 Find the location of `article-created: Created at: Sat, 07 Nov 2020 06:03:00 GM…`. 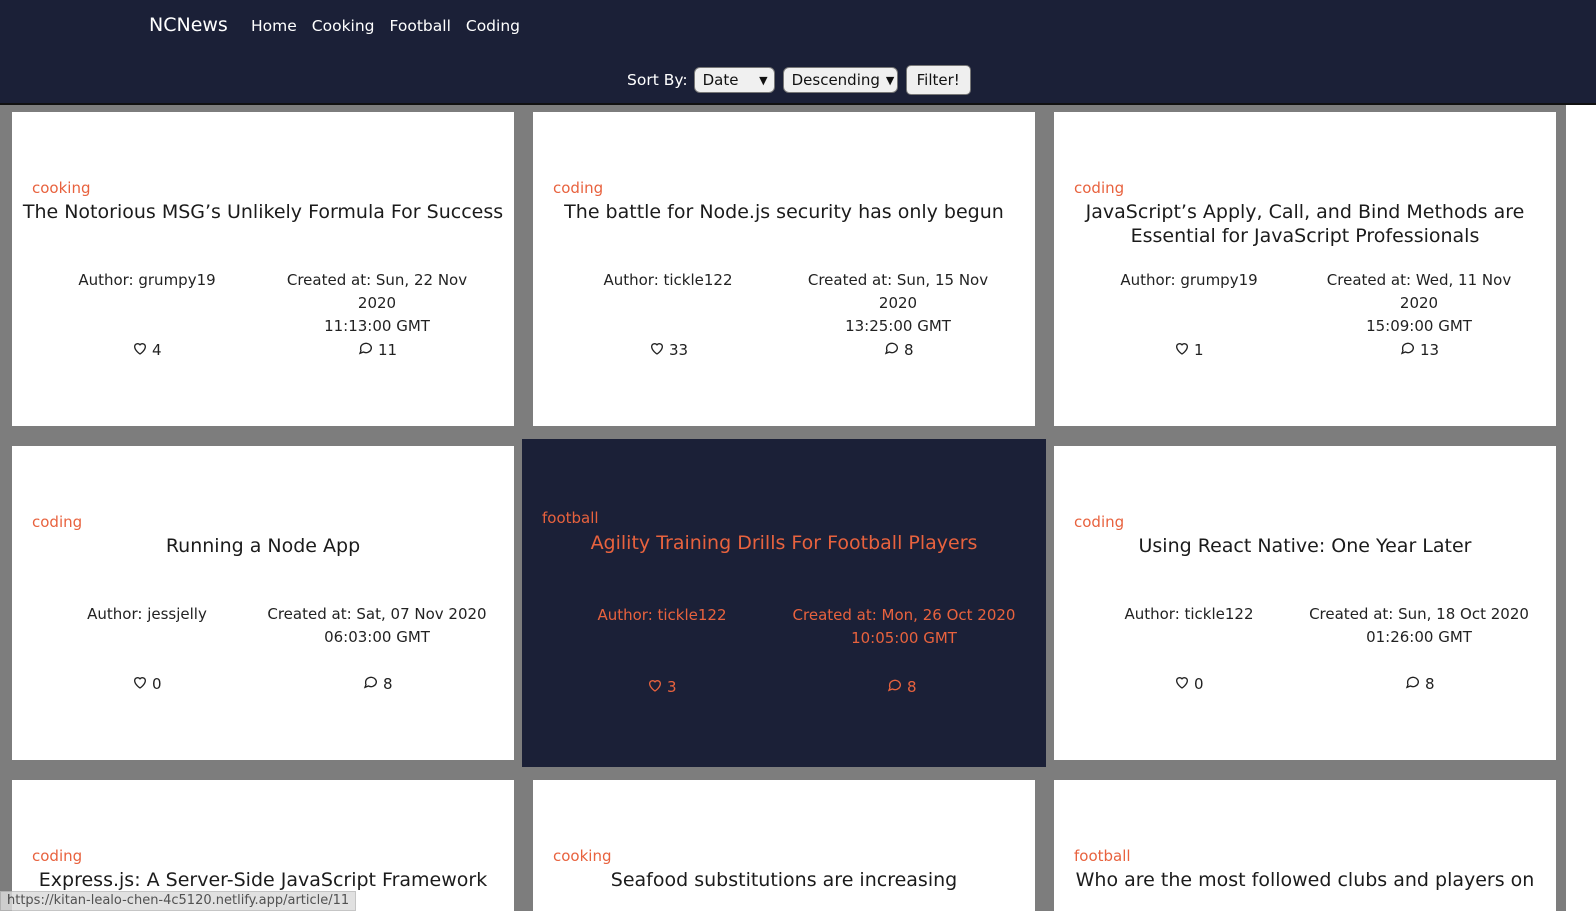

article-created: Created at: Sat, 07 Nov 2020 06:03:00 GM… is located at coordinates (377, 626).